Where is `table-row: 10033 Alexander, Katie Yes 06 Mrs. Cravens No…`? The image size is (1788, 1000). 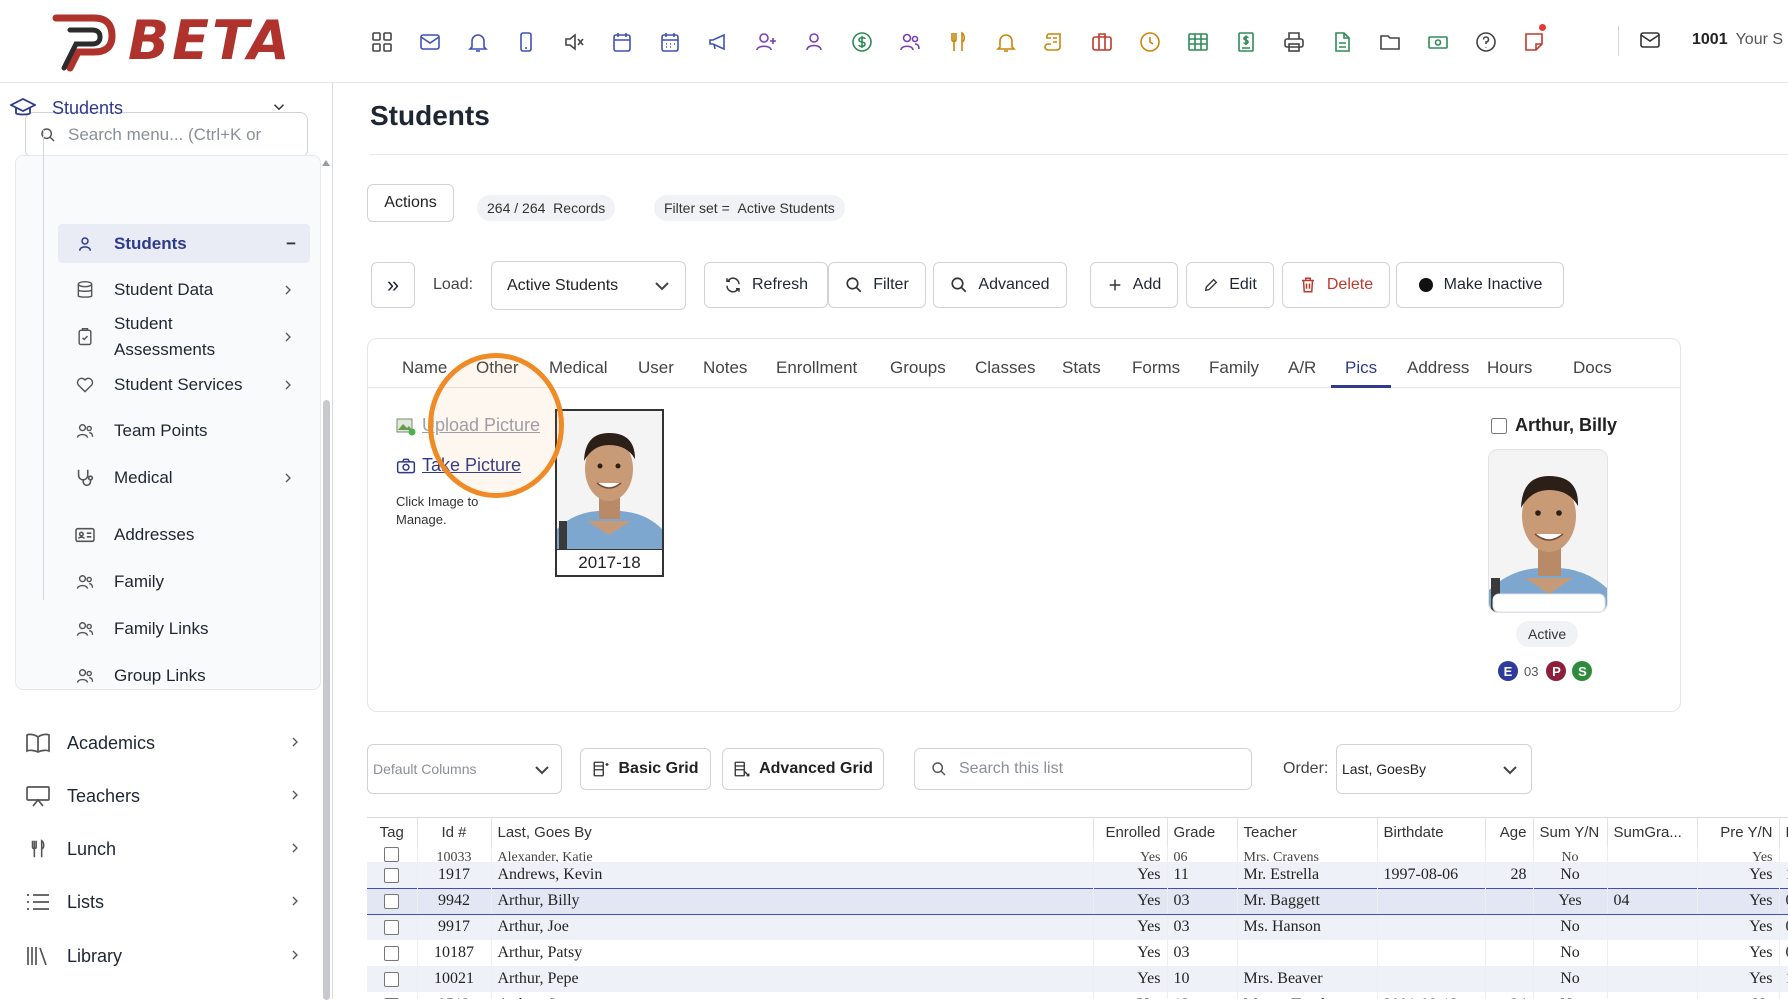
table-row: 10033 Alexander, Katie Yes 06 Mrs. Cravens No… is located at coordinates (1077, 854).